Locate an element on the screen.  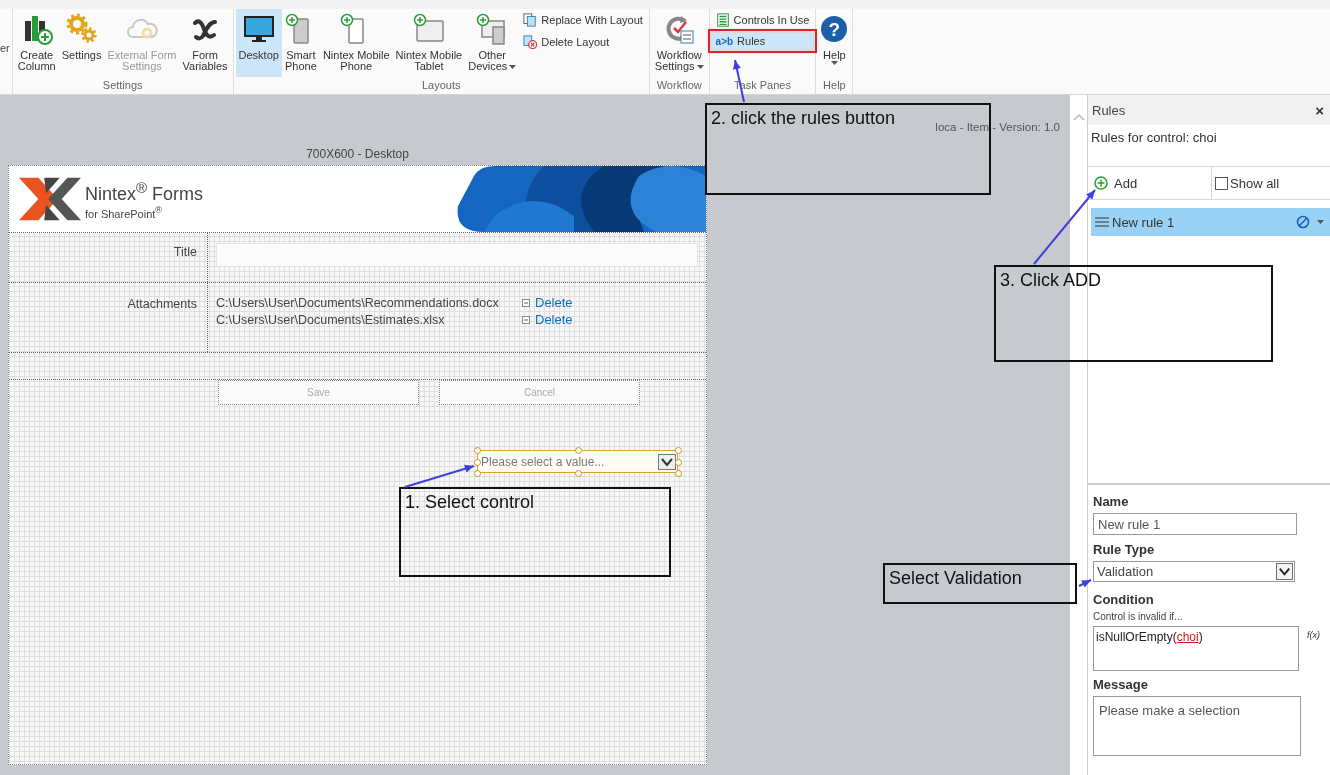
ribbon-button: Nintex Mobile Tablet is located at coordinates (429, 43).